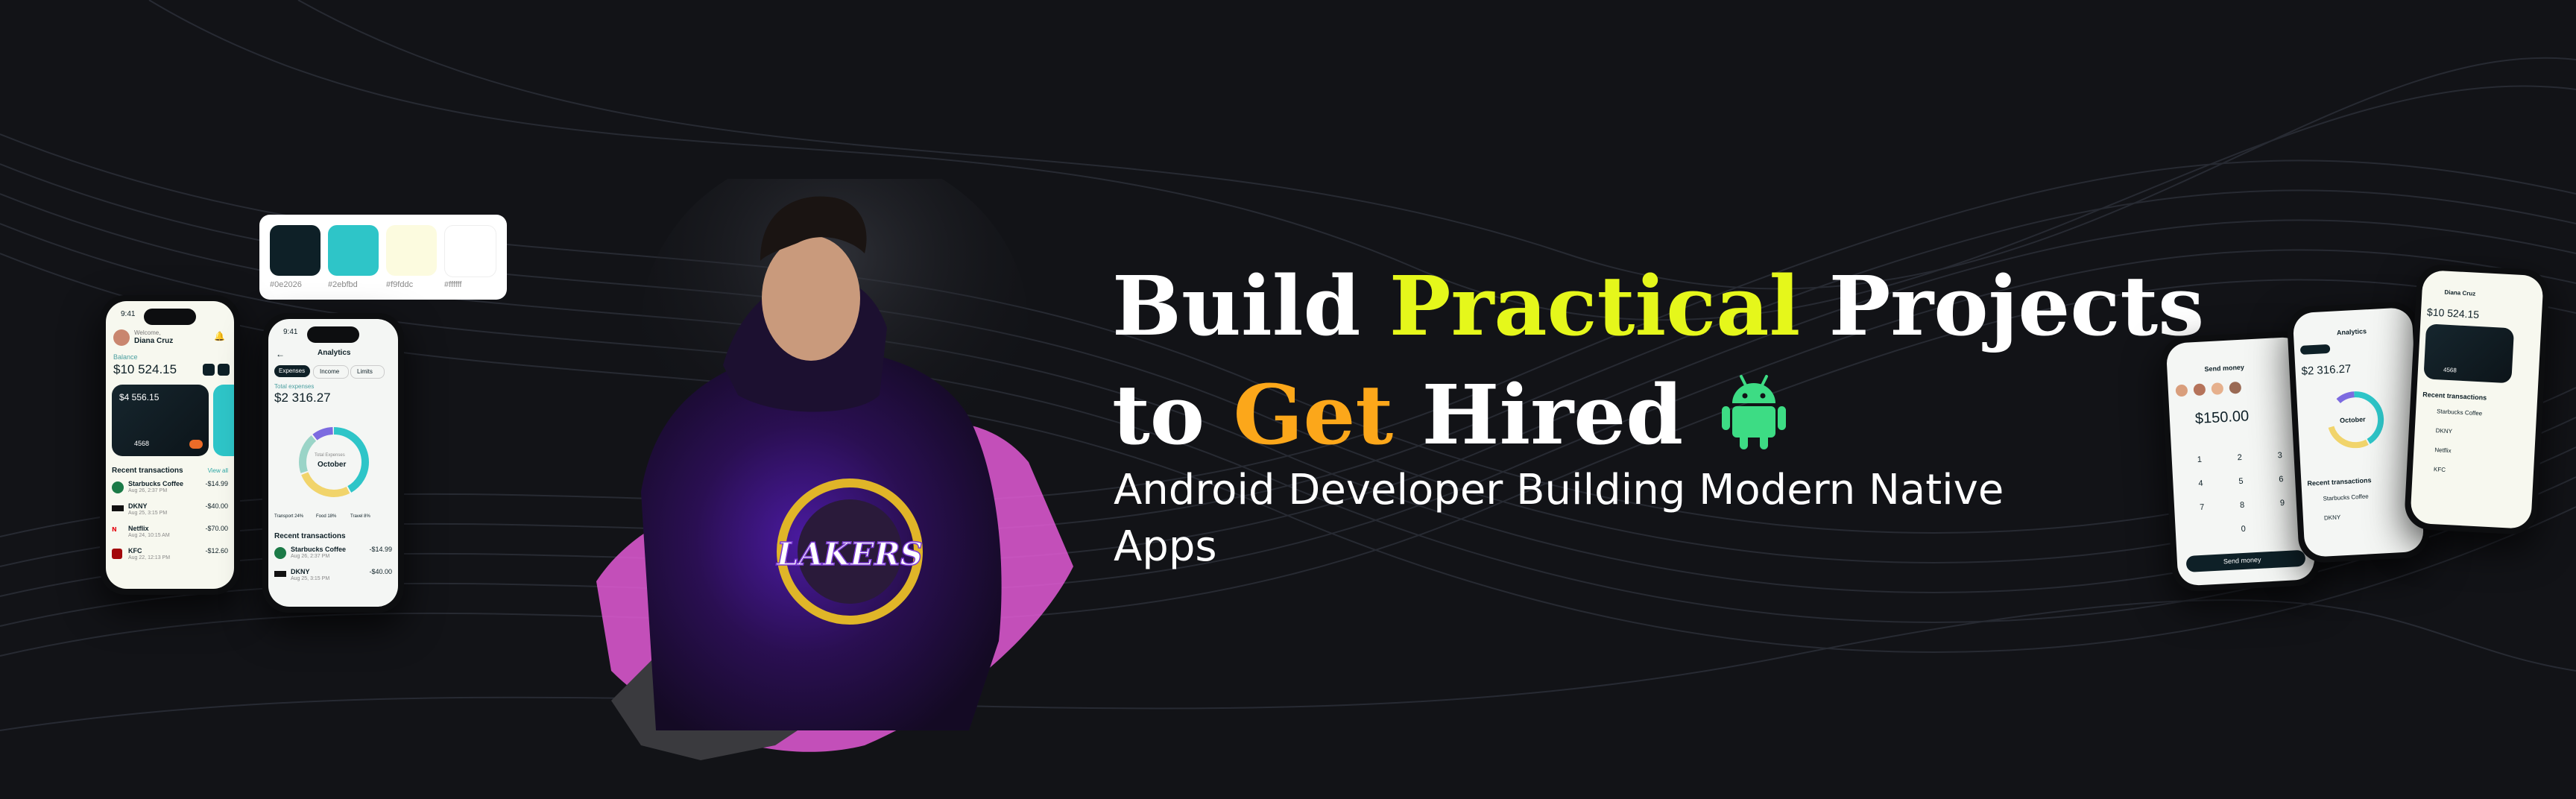  I want to click on tab-income: Income, so click(331, 372).